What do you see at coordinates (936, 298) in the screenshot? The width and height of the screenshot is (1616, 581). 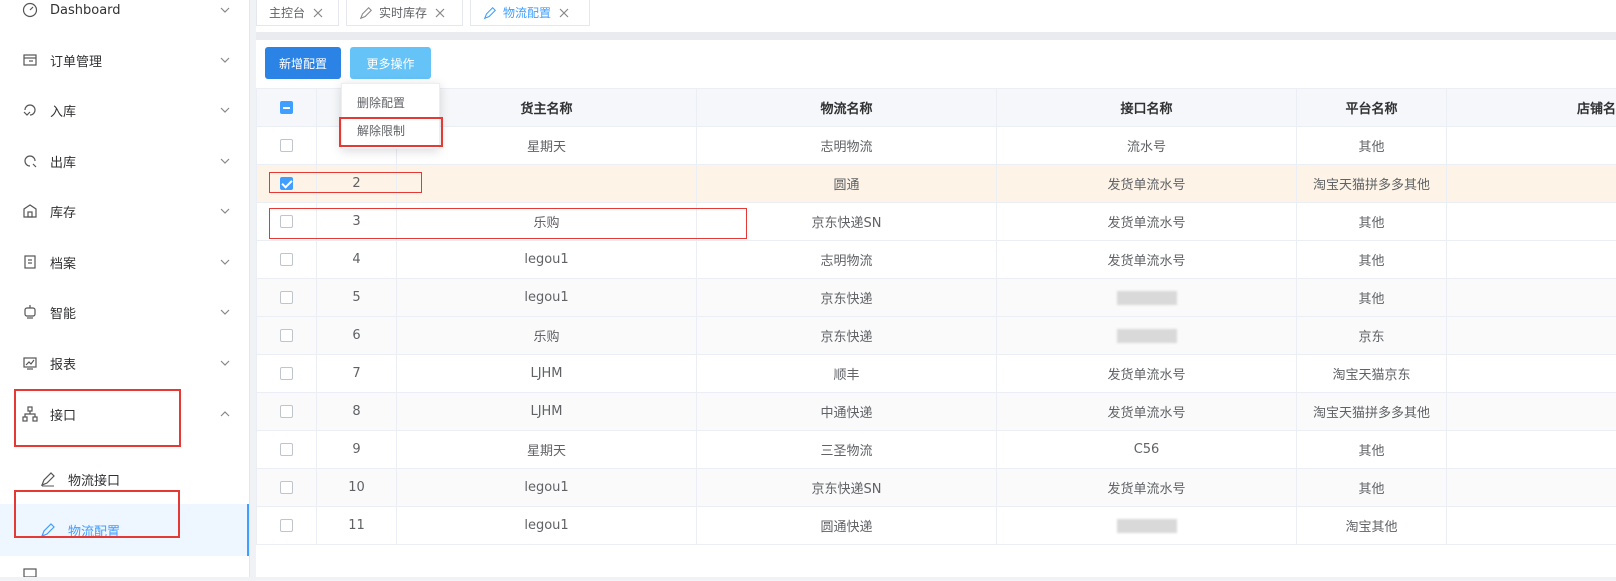 I see `table-row: 5 legou1 京东快递 其他` at bounding box center [936, 298].